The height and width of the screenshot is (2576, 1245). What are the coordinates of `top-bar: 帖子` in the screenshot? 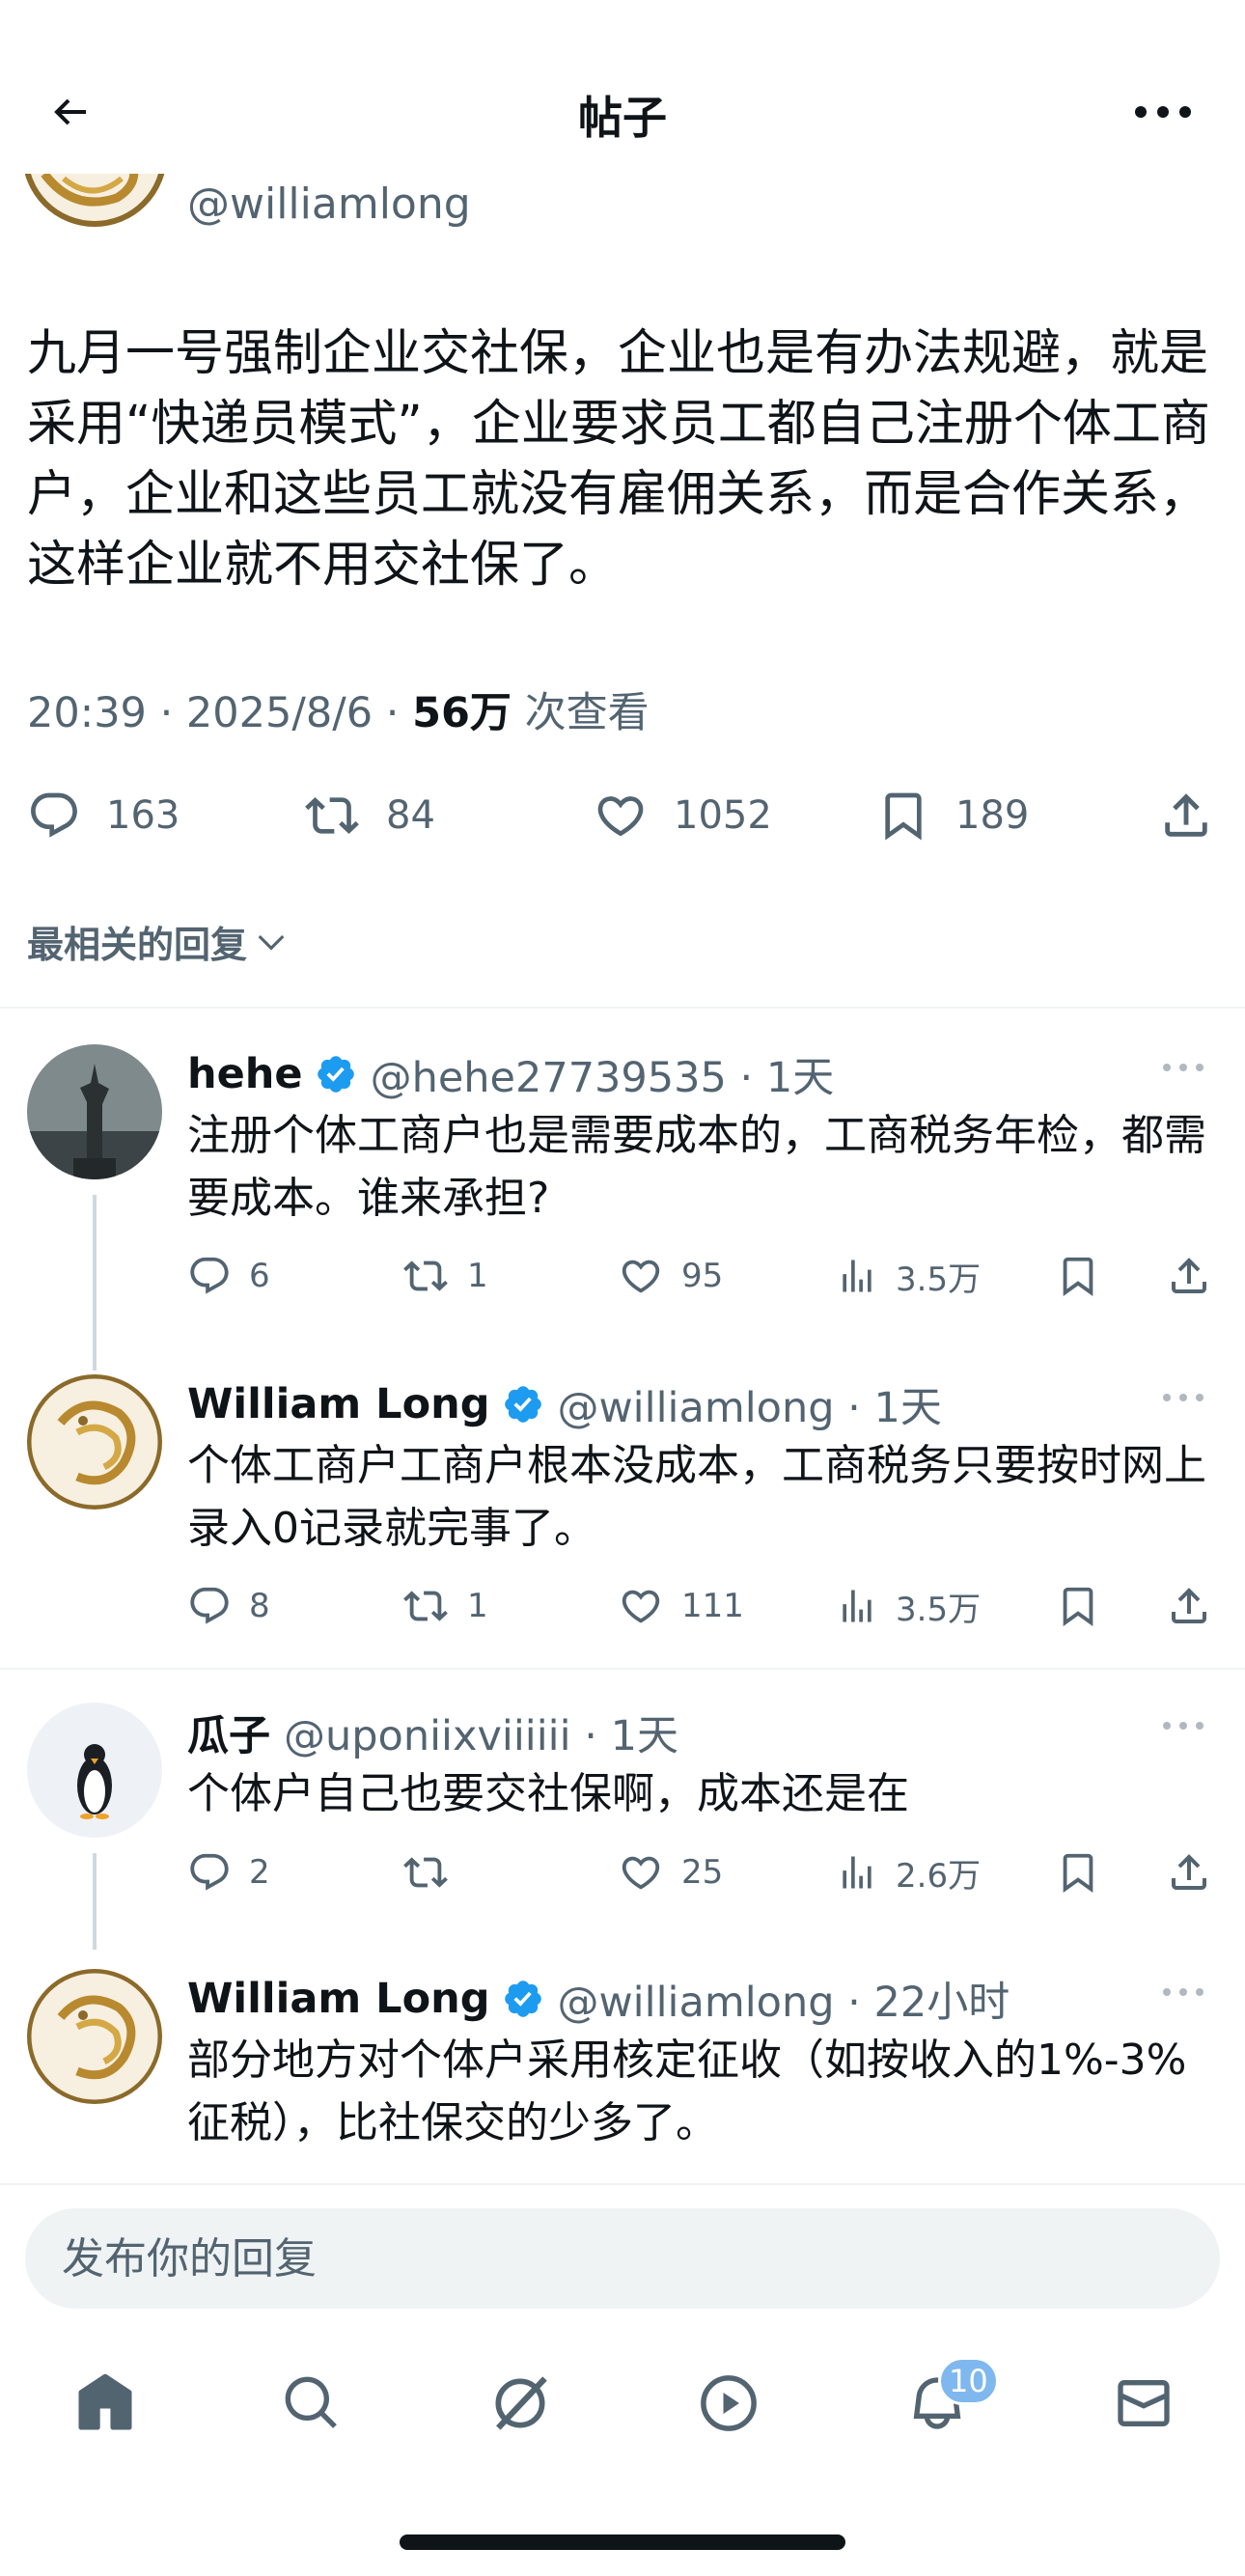 It's located at (622, 87).